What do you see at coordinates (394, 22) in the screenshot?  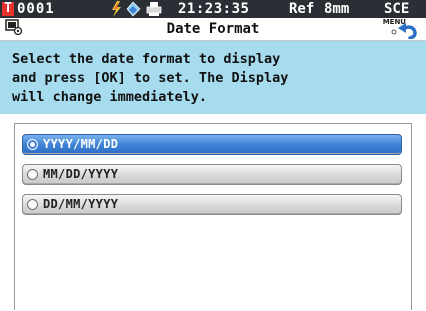 I see `menu-label: MENU` at bounding box center [394, 22].